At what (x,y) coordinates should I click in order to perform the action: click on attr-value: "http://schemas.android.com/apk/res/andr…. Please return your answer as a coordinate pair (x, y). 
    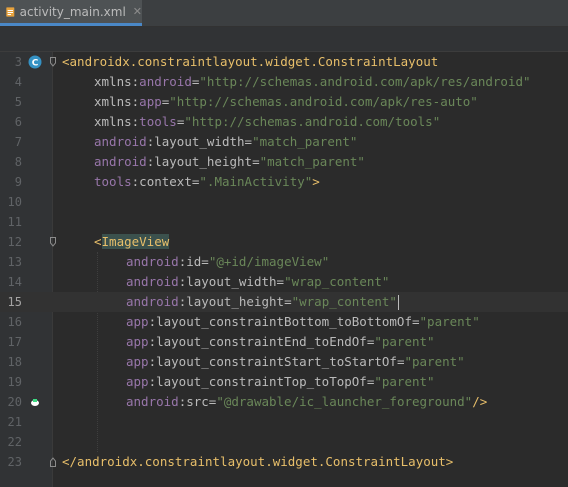
    Looking at the image, I should click on (365, 81).